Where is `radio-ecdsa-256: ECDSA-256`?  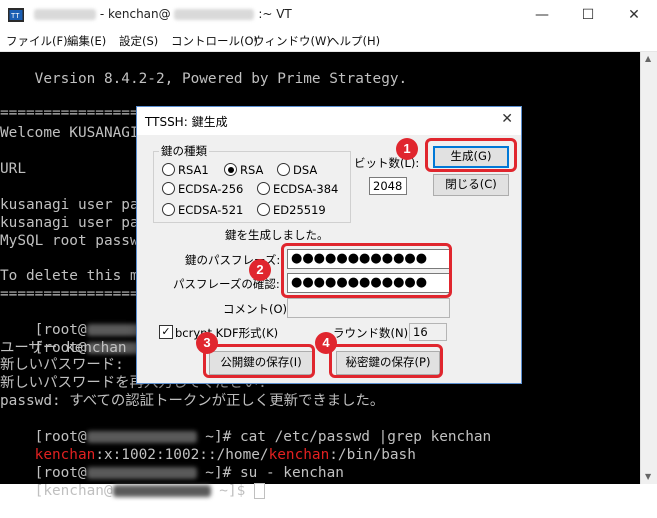
radio-ecdsa-256: ECDSA-256 is located at coordinates (202, 189).